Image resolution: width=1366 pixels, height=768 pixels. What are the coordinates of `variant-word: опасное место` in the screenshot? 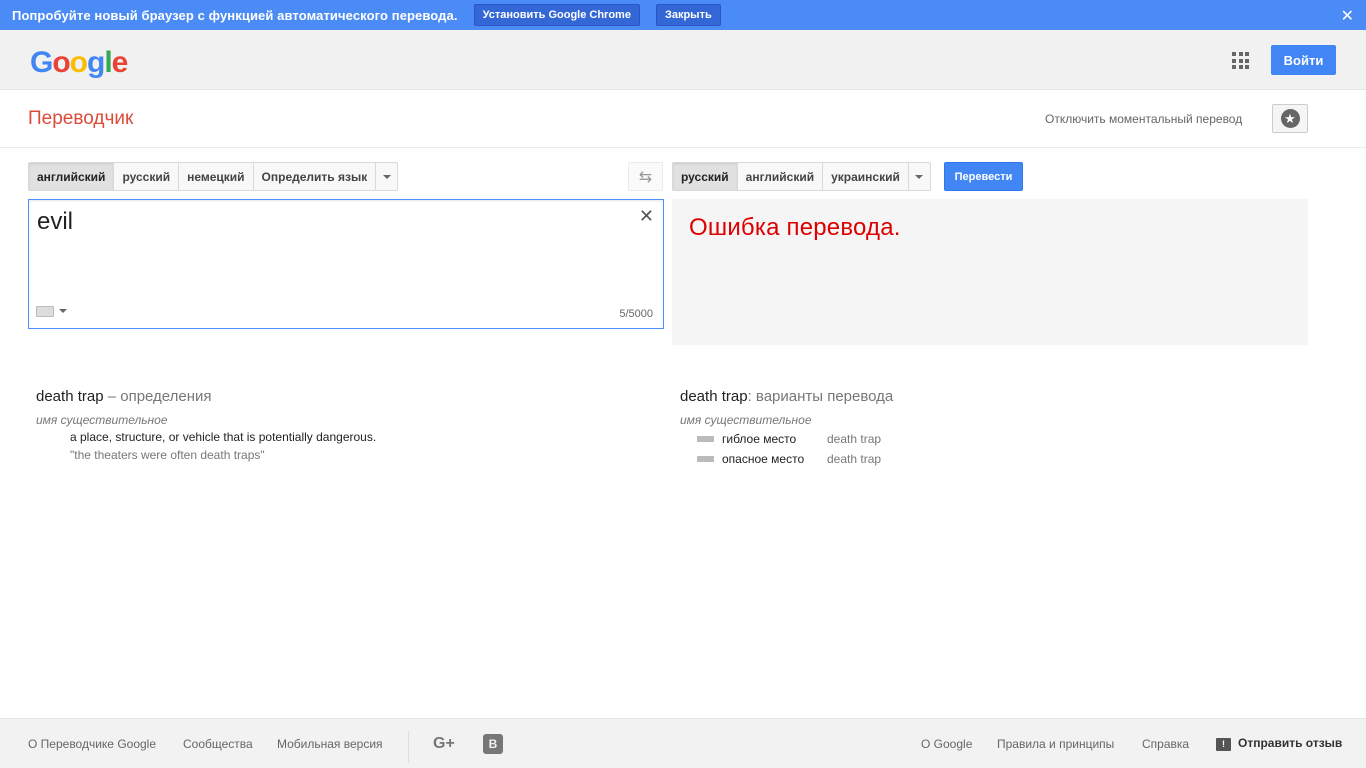 It's located at (774, 459).